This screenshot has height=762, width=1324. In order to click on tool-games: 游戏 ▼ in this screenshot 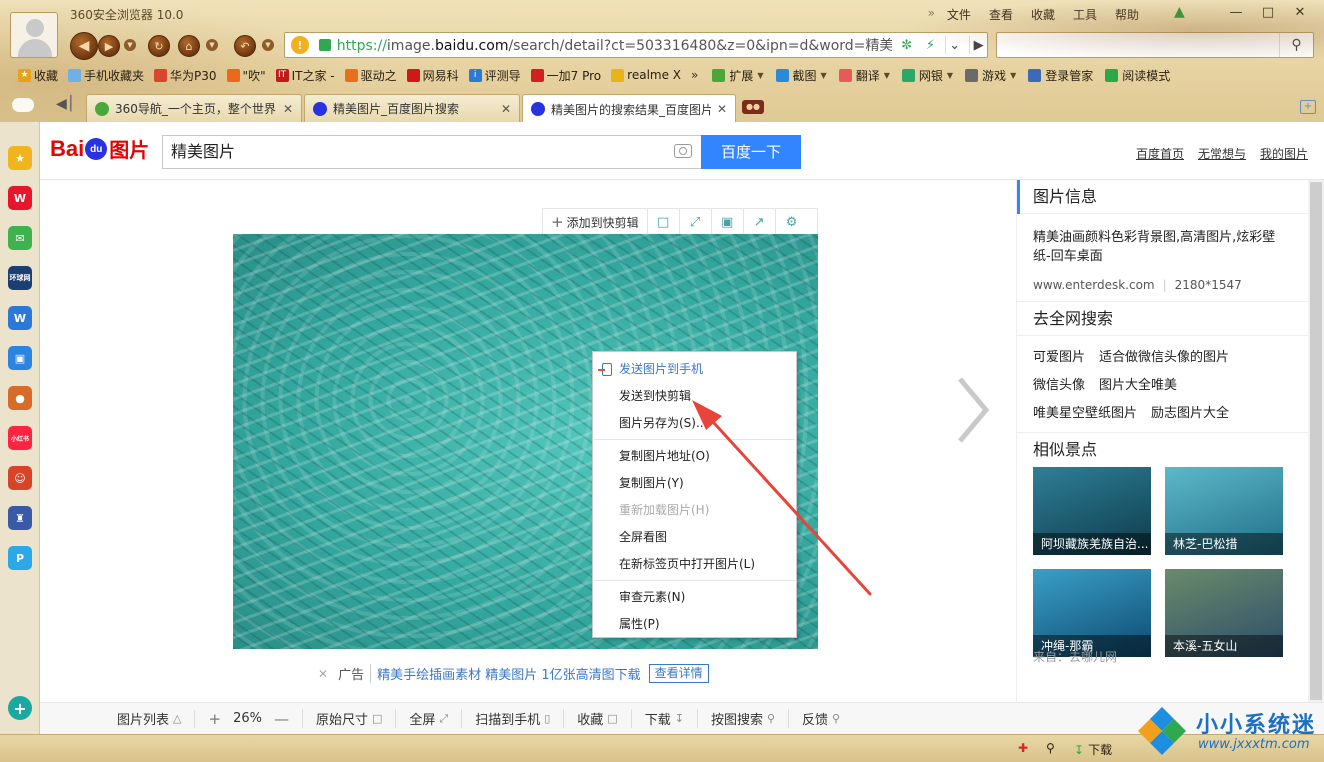, I will do `click(990, 75)`.